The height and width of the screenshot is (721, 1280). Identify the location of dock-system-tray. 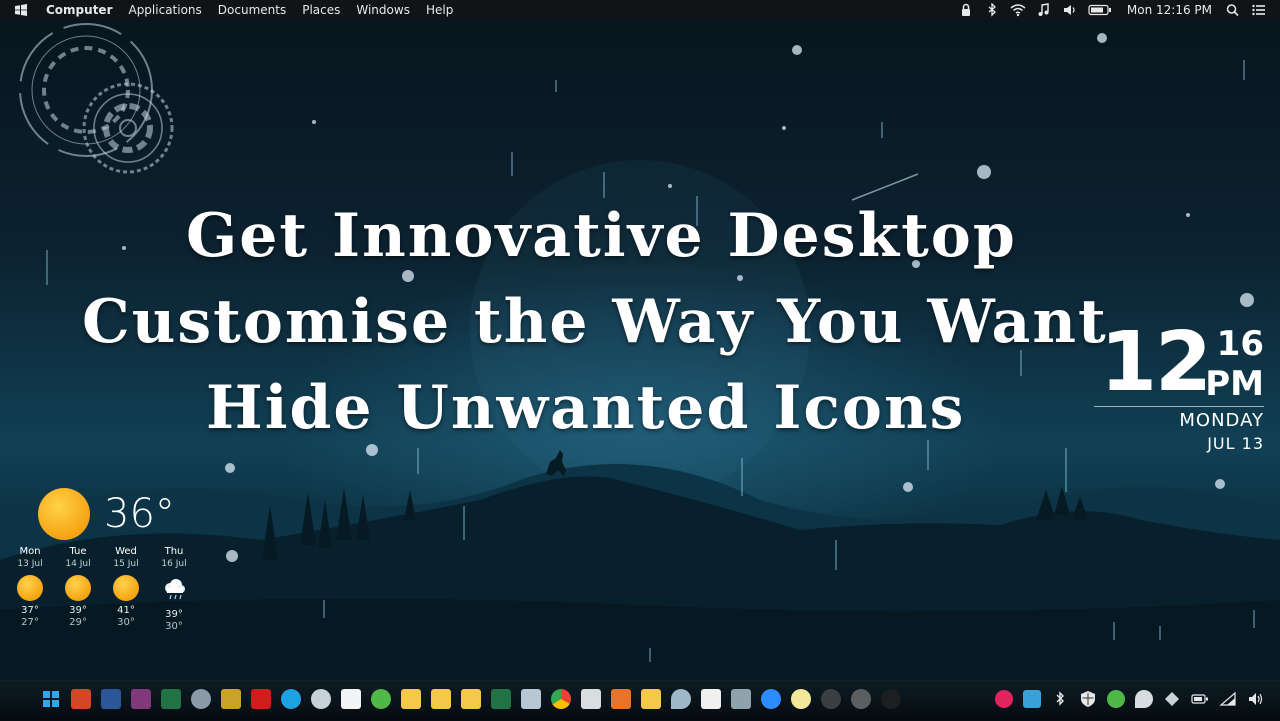
(1130, 699).